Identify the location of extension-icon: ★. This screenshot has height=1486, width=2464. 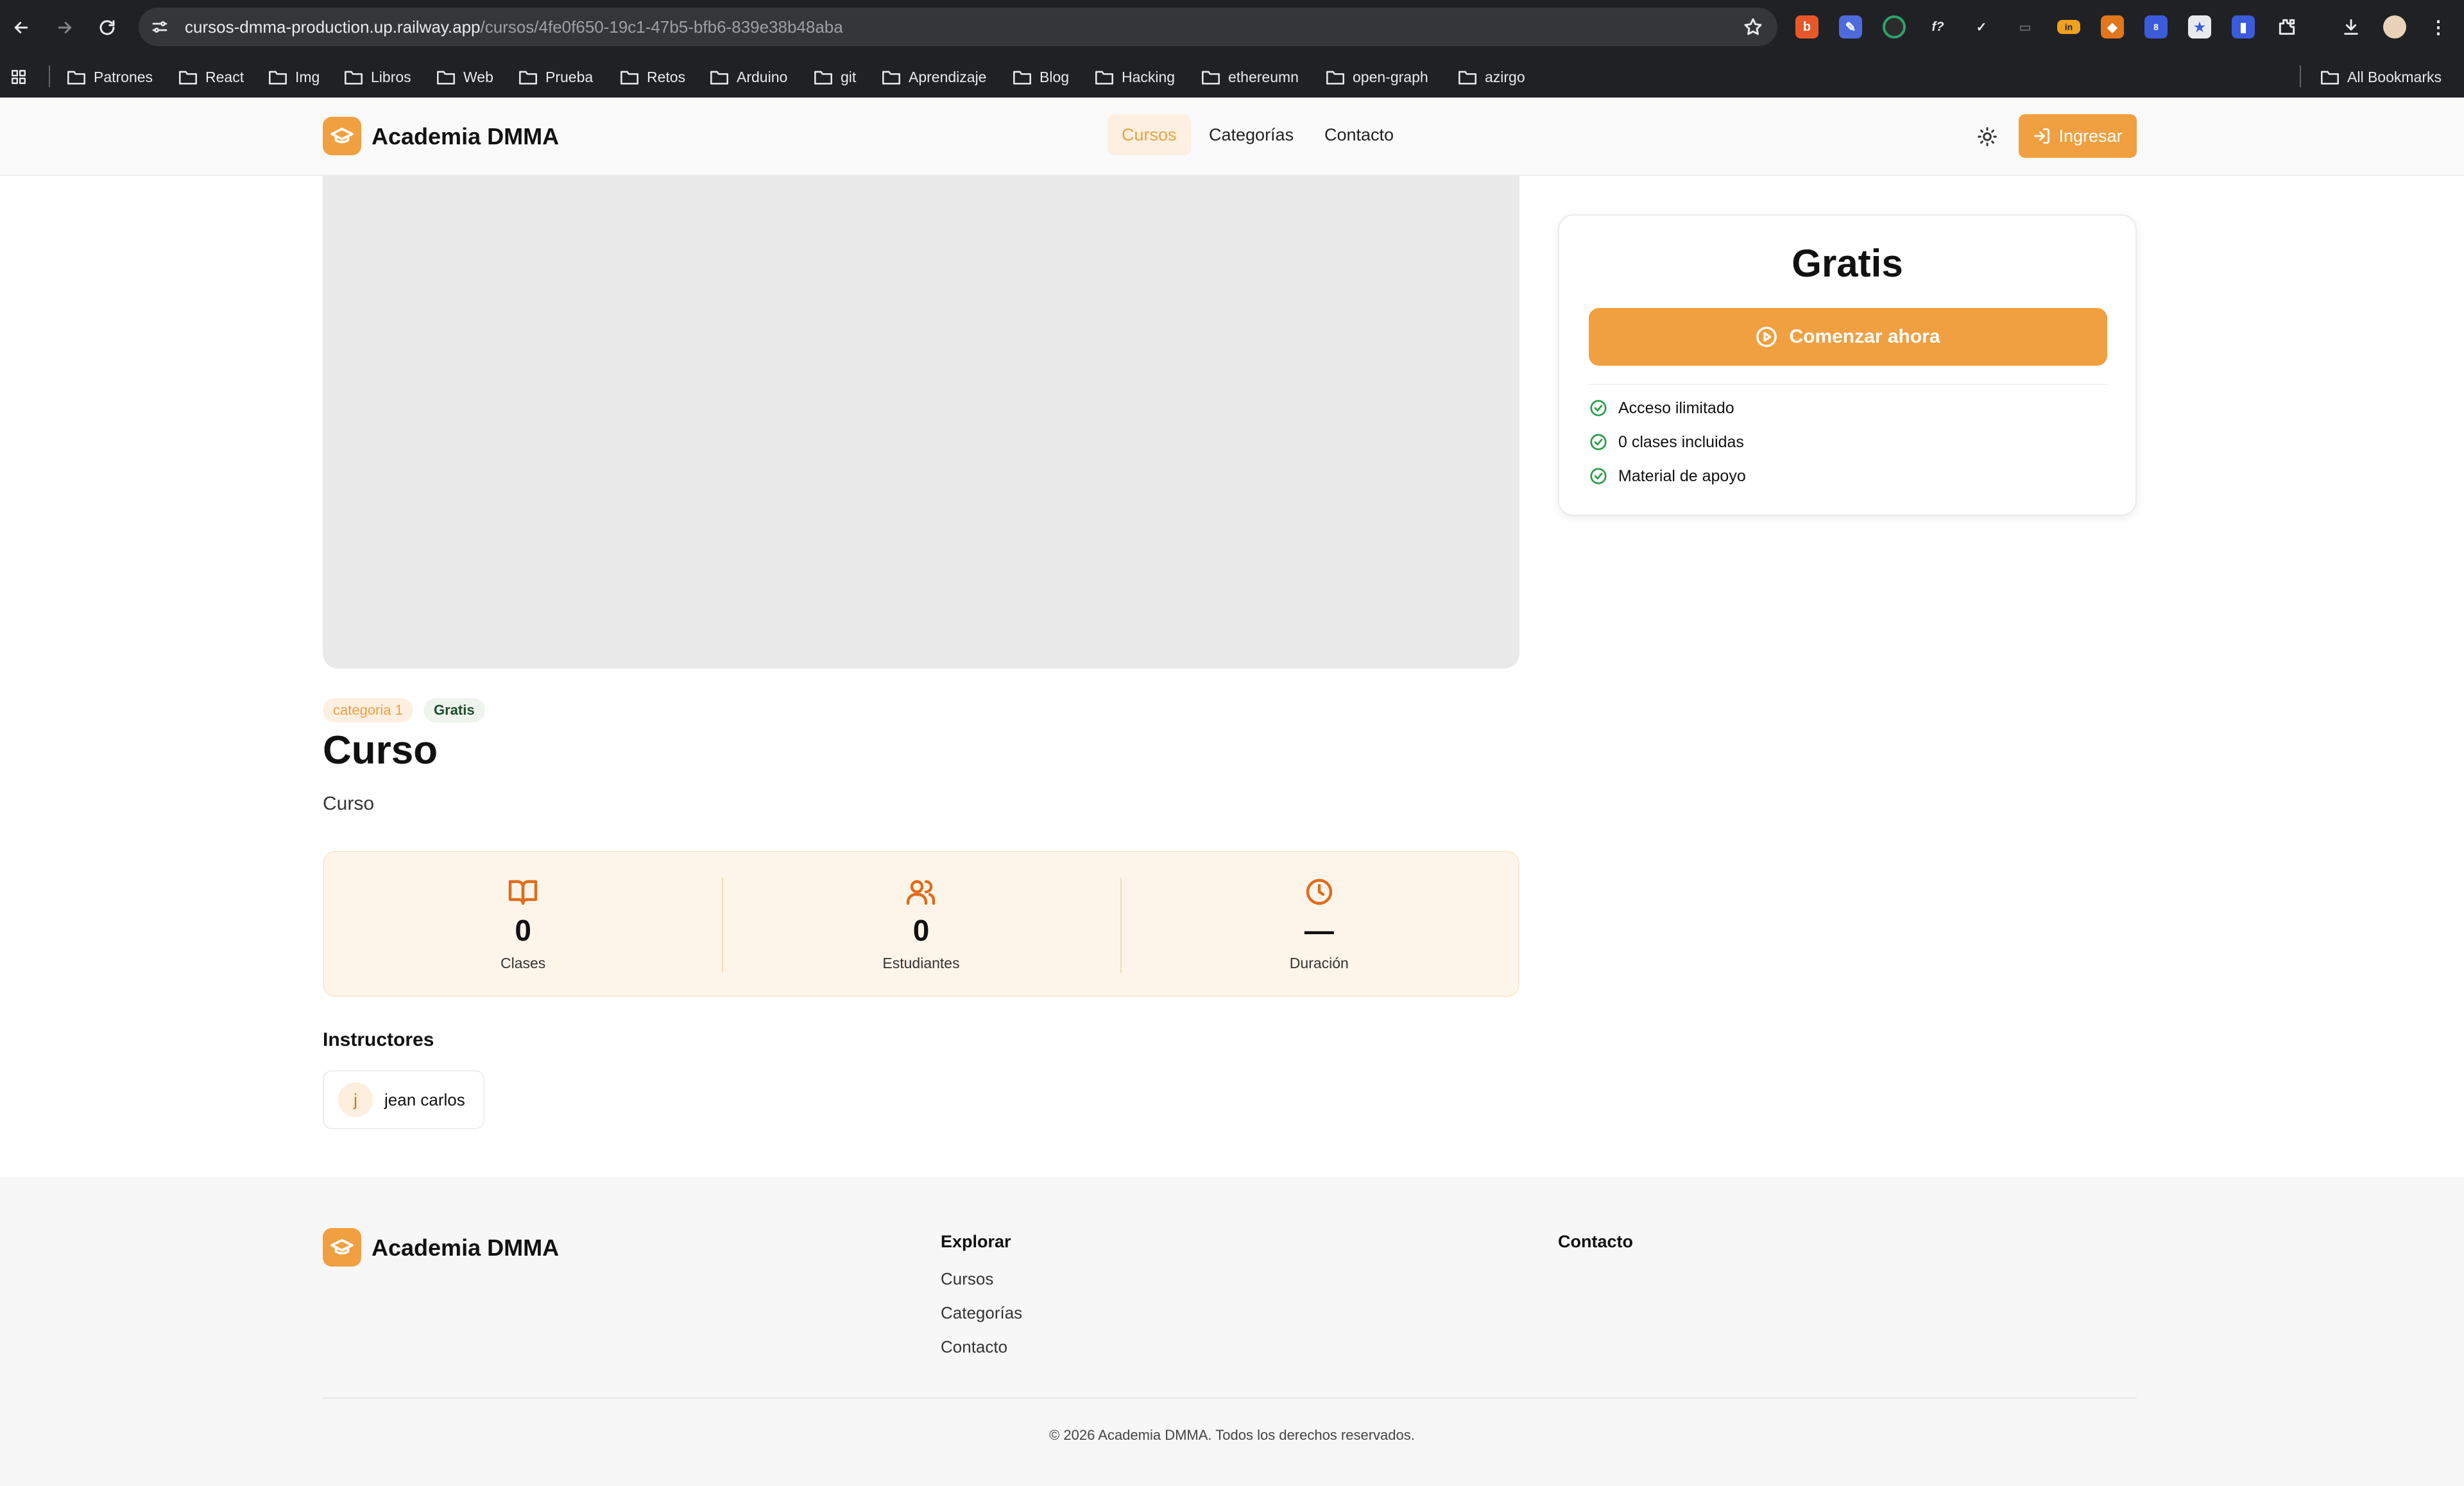
(2200, 27).